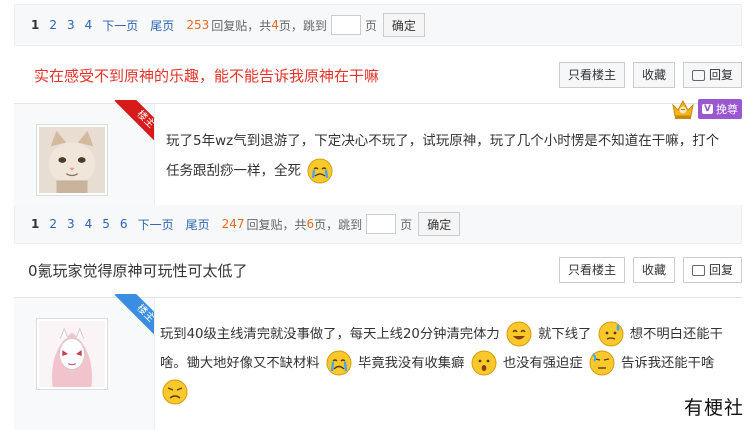 This screenshot has height=430, width=756. What do you see at coordinates (330, 334) in the screenshot?
I see `post-text-seg1: 玩到40级主线清完就没事做了，每天上线20分钟清完体力` at bounding box center [330, 334].